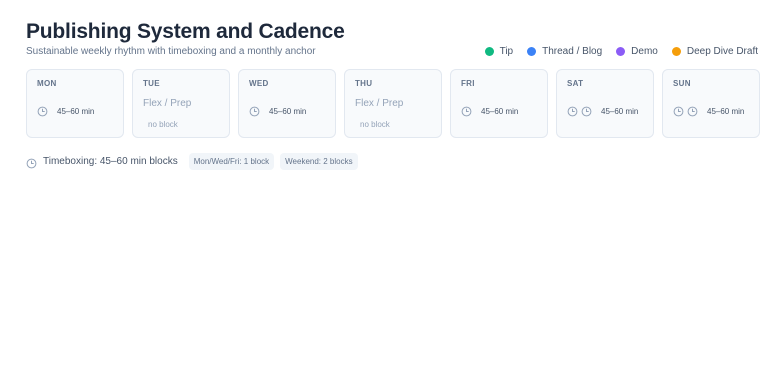 The height and width of the screenshot is (392, 784). I want to click on time-block-sun: 45–60 min, so click(708, 111).